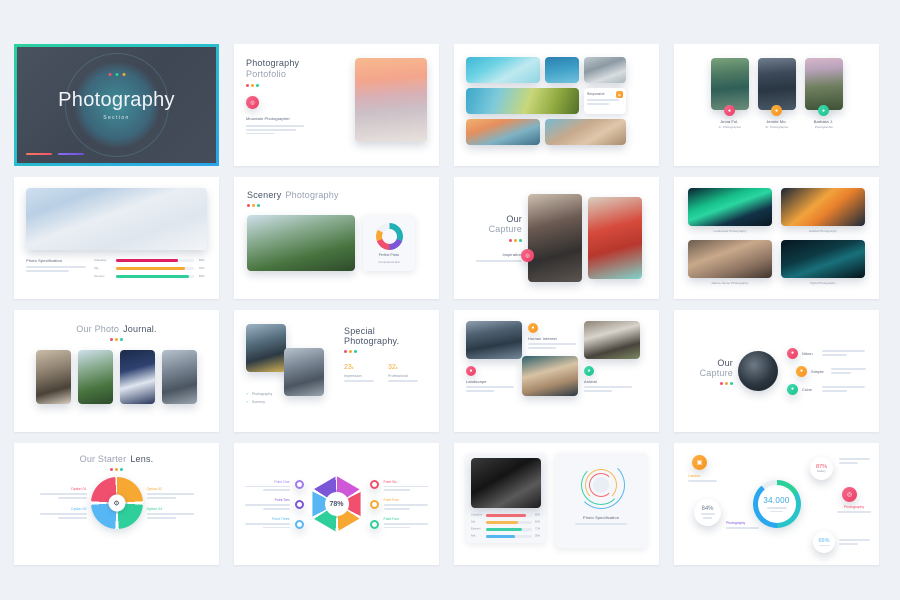 Image resolution: width=900 pixels, height=600 pixels. I want to click on slide7-caption: Inspiration, so click(512, 255).